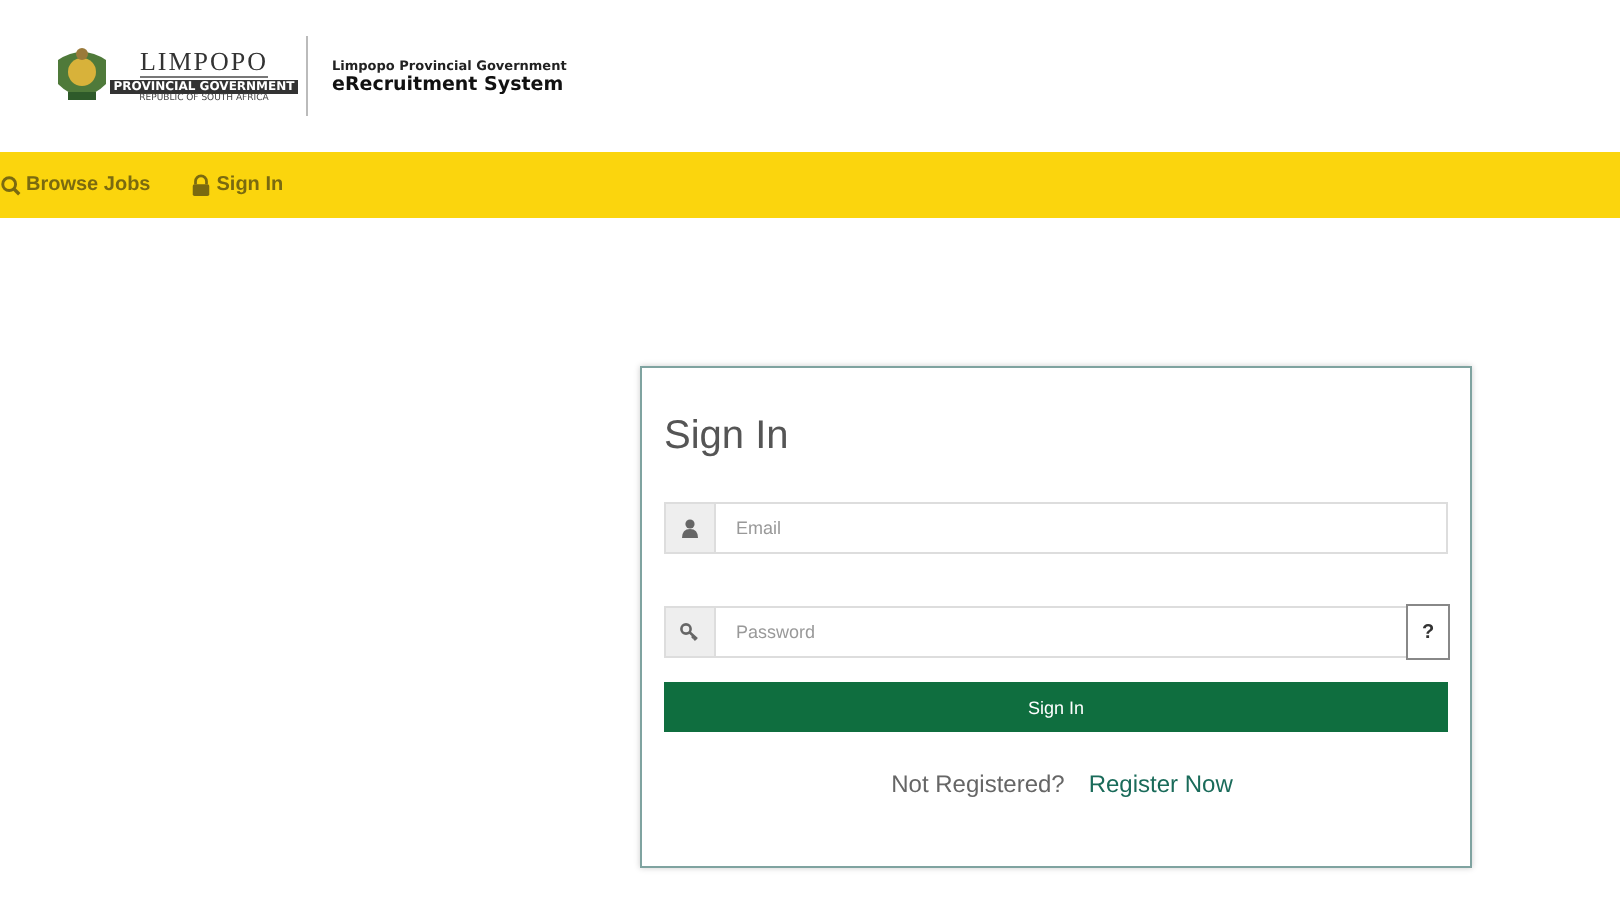  Describe the element at coordinates (978, 784) in the screenshot. I see `register-prompt: Not Registered?` at that location.